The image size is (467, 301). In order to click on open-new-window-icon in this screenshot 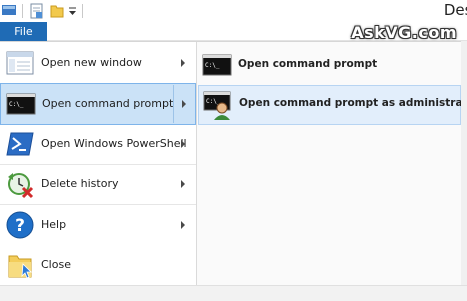, I will do `click(20, 63)`.